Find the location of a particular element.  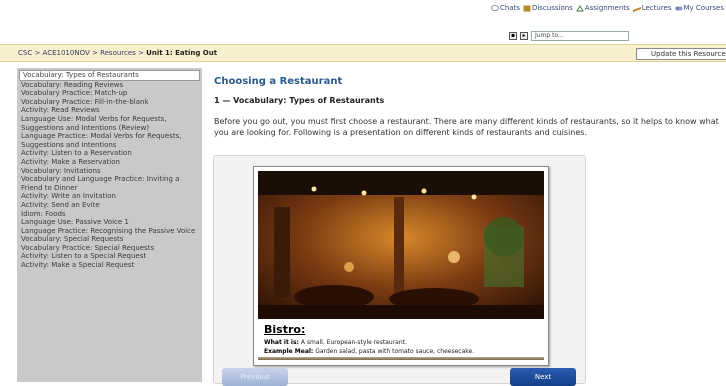

slide-divider is located at coordinates (401, 358).